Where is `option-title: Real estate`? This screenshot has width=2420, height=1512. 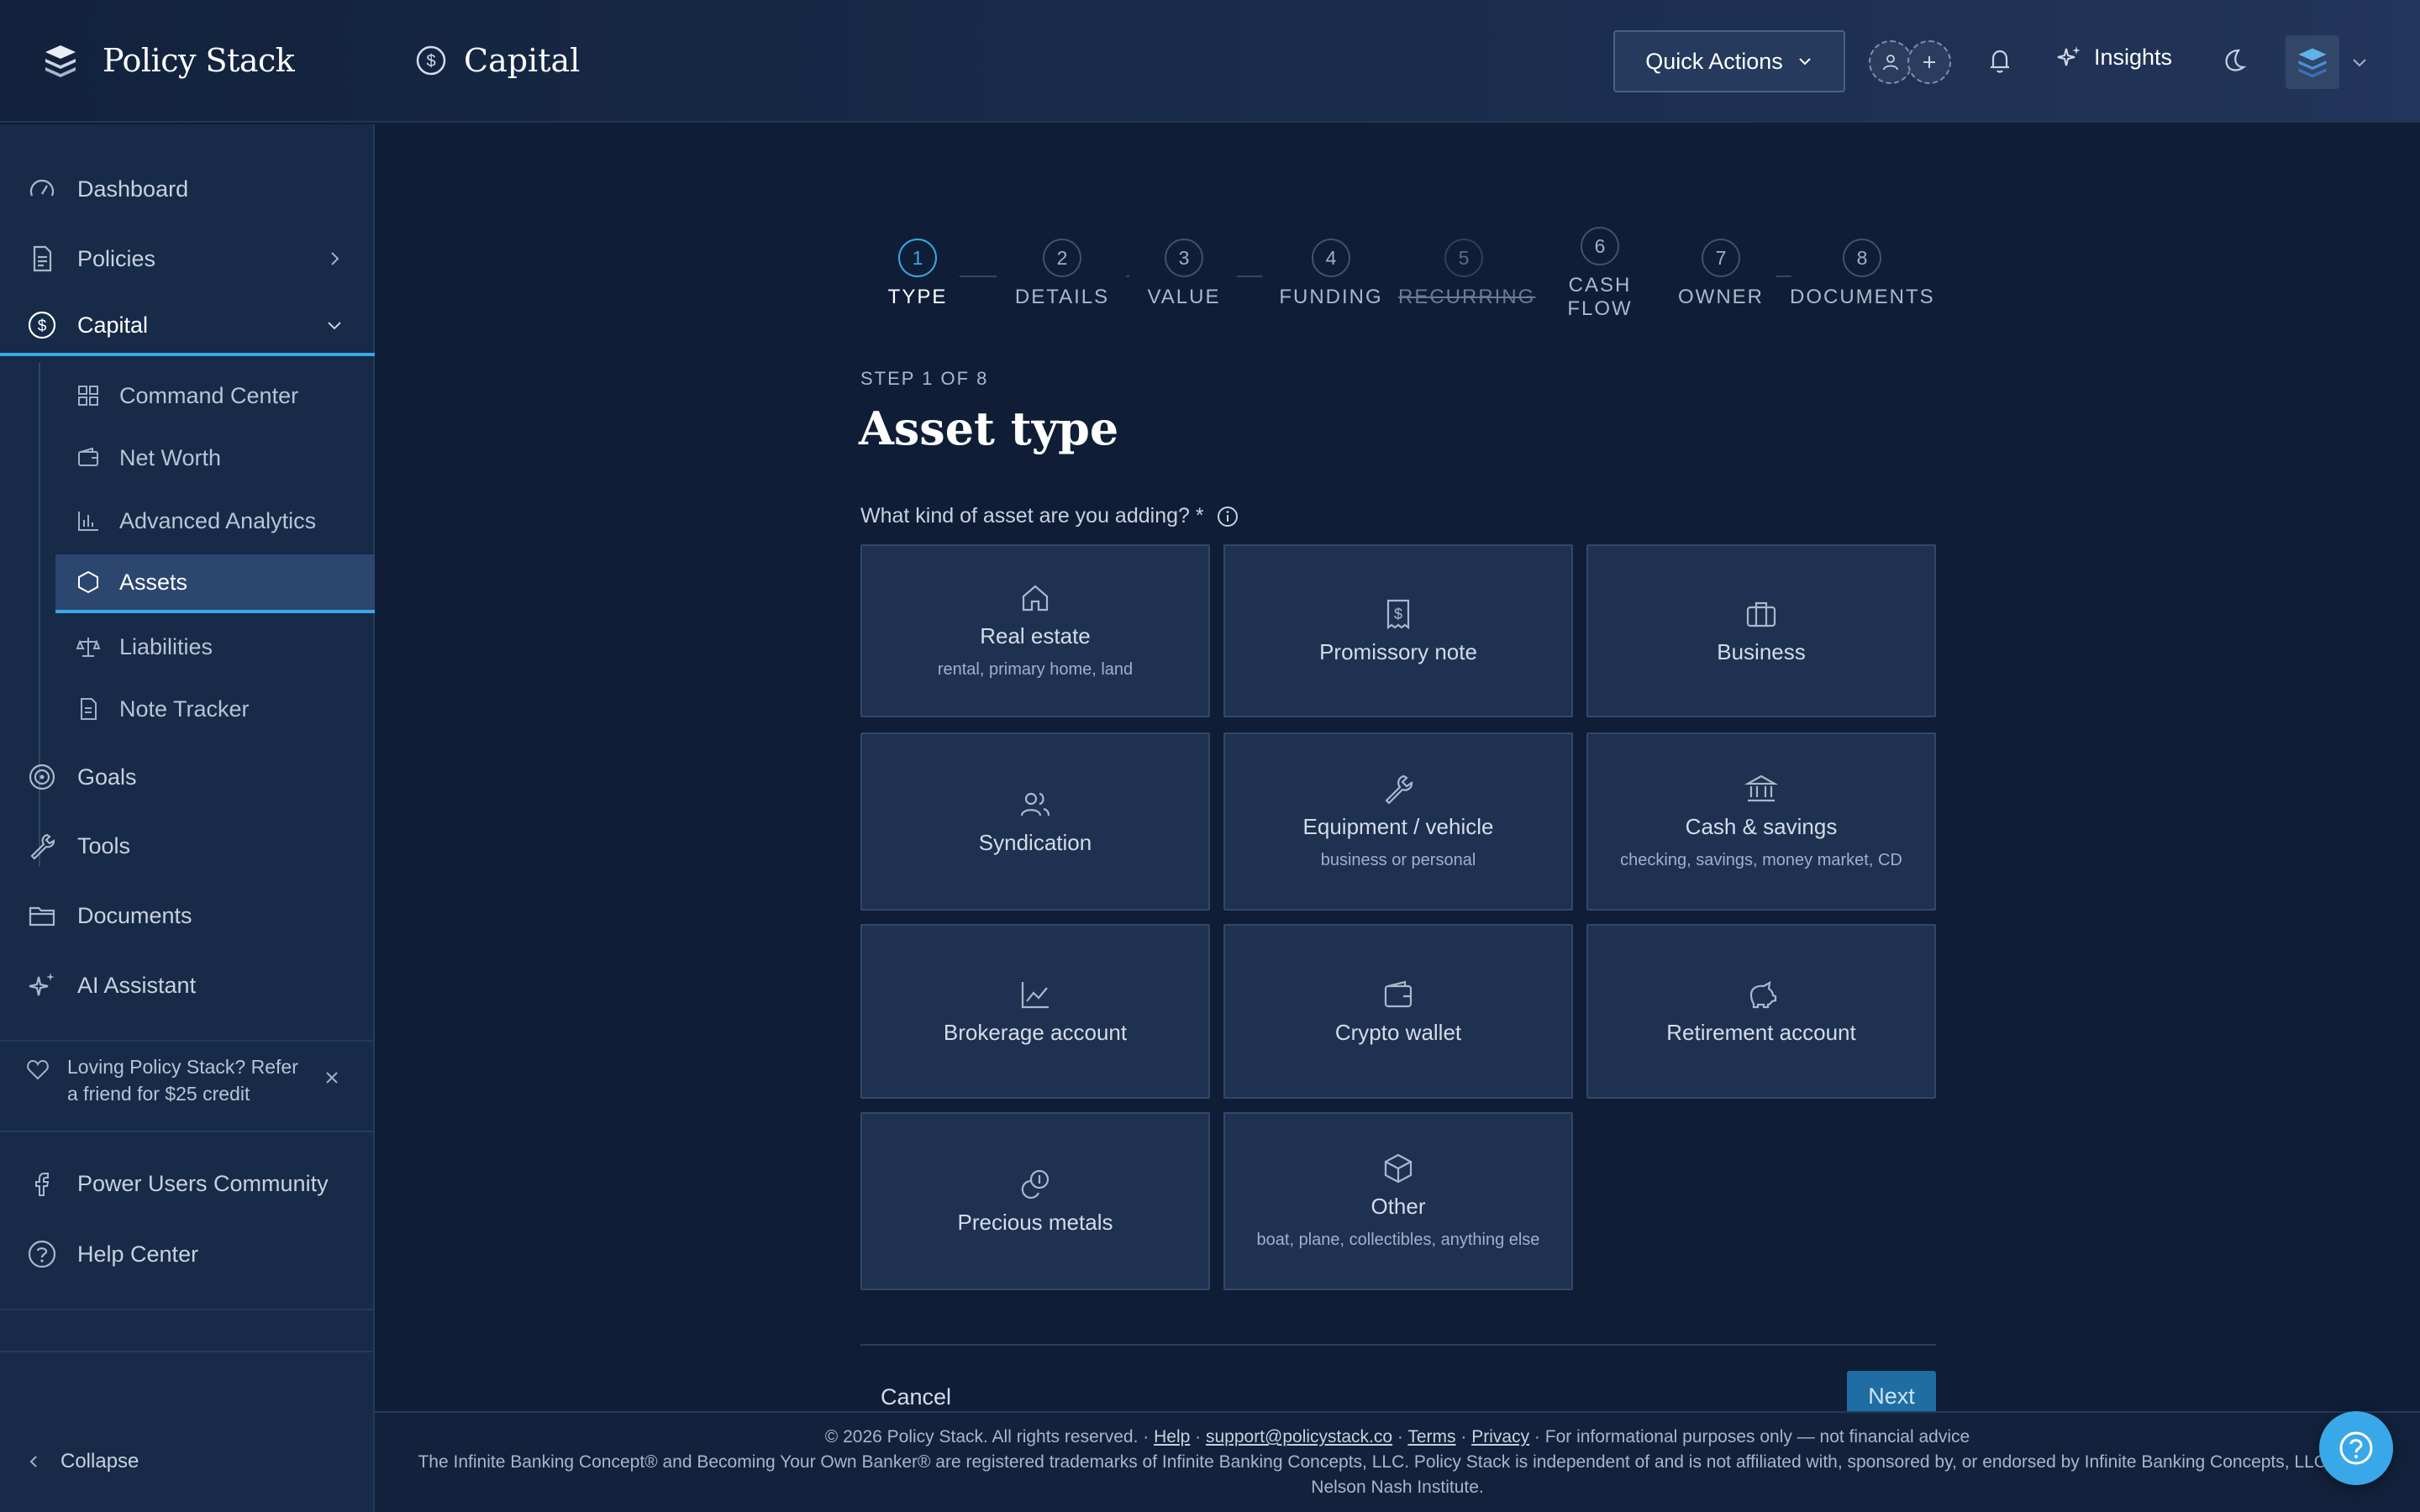
option-title: Real estate is located at coordinates (1035, 635).